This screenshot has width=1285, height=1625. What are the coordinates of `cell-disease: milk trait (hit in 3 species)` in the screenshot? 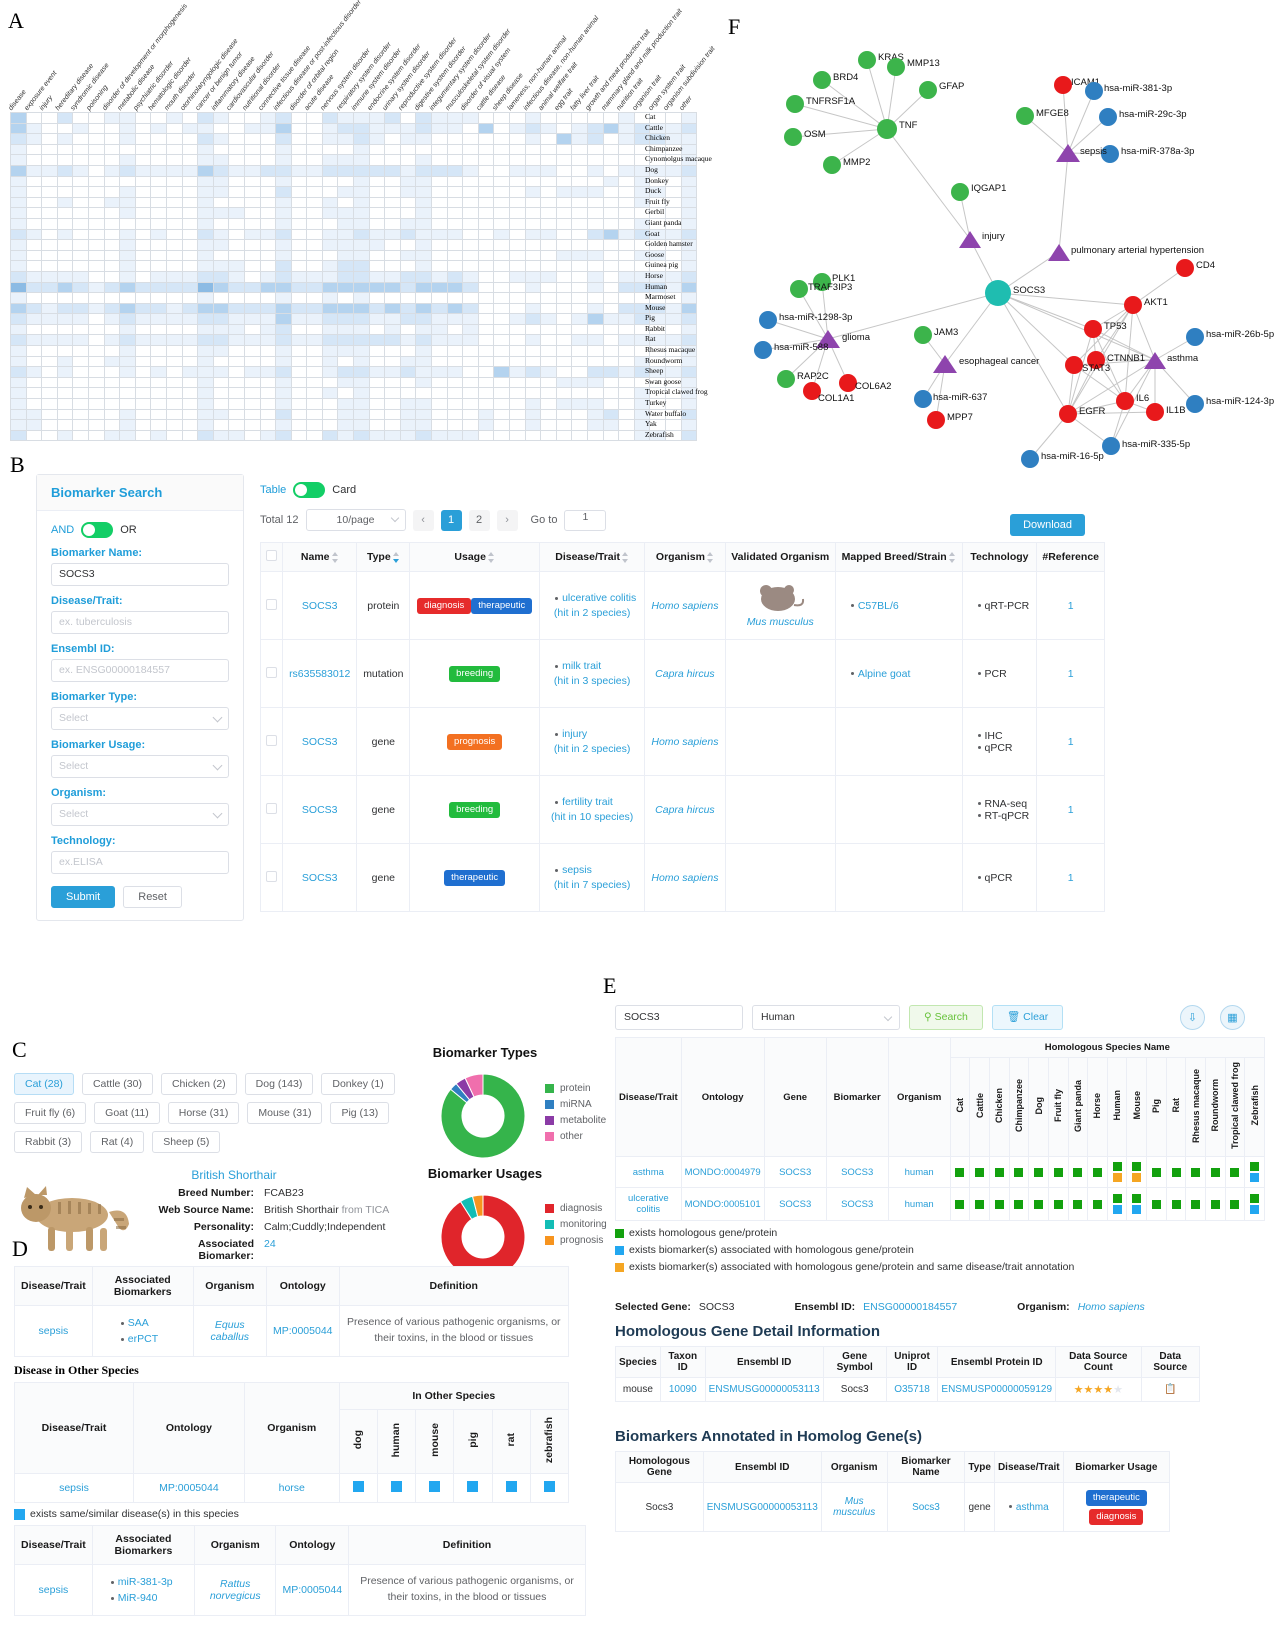 It's located at (592, 673).